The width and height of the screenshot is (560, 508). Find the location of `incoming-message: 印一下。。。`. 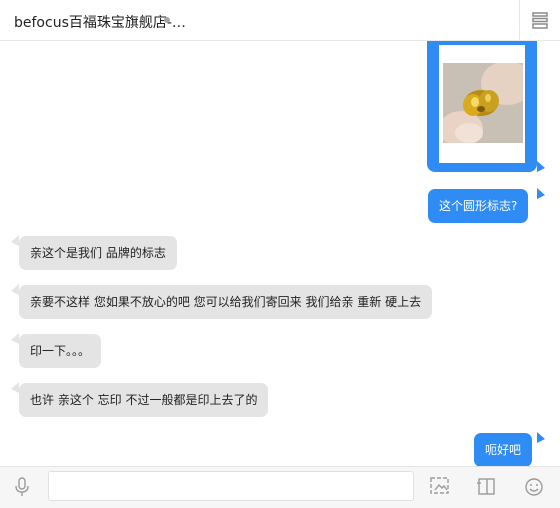

incoming-message: 印一下。。。 is located at coordinates (60, 351).